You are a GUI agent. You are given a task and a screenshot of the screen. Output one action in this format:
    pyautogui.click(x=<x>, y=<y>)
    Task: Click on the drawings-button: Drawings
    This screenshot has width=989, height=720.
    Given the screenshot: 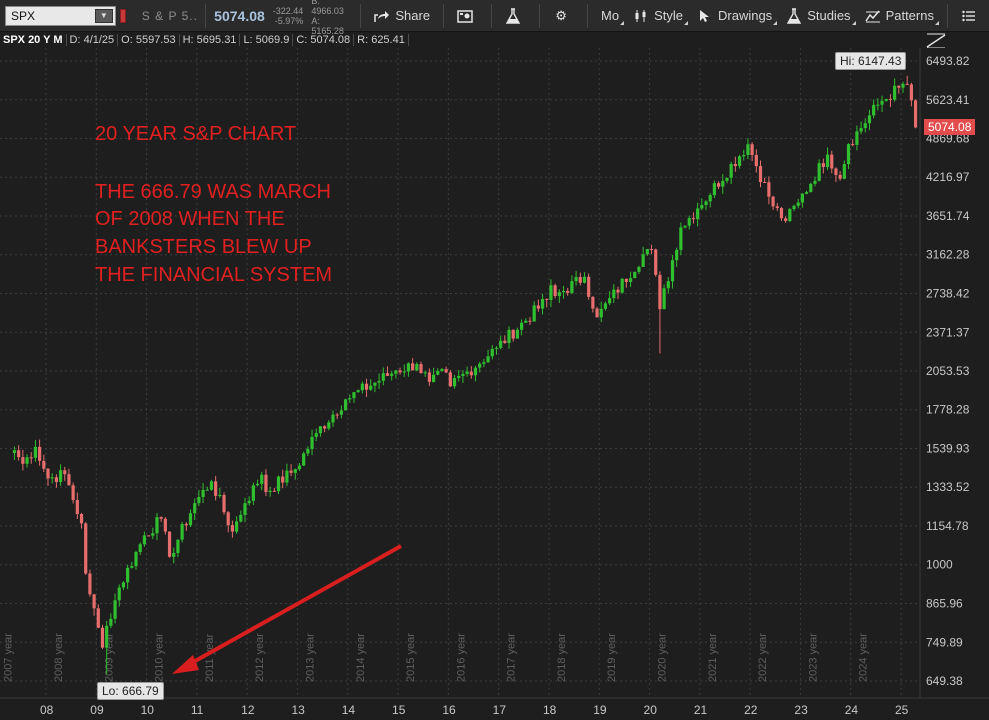 What is the action you would take?
    pyautogui.click(x=734, y=16)
    